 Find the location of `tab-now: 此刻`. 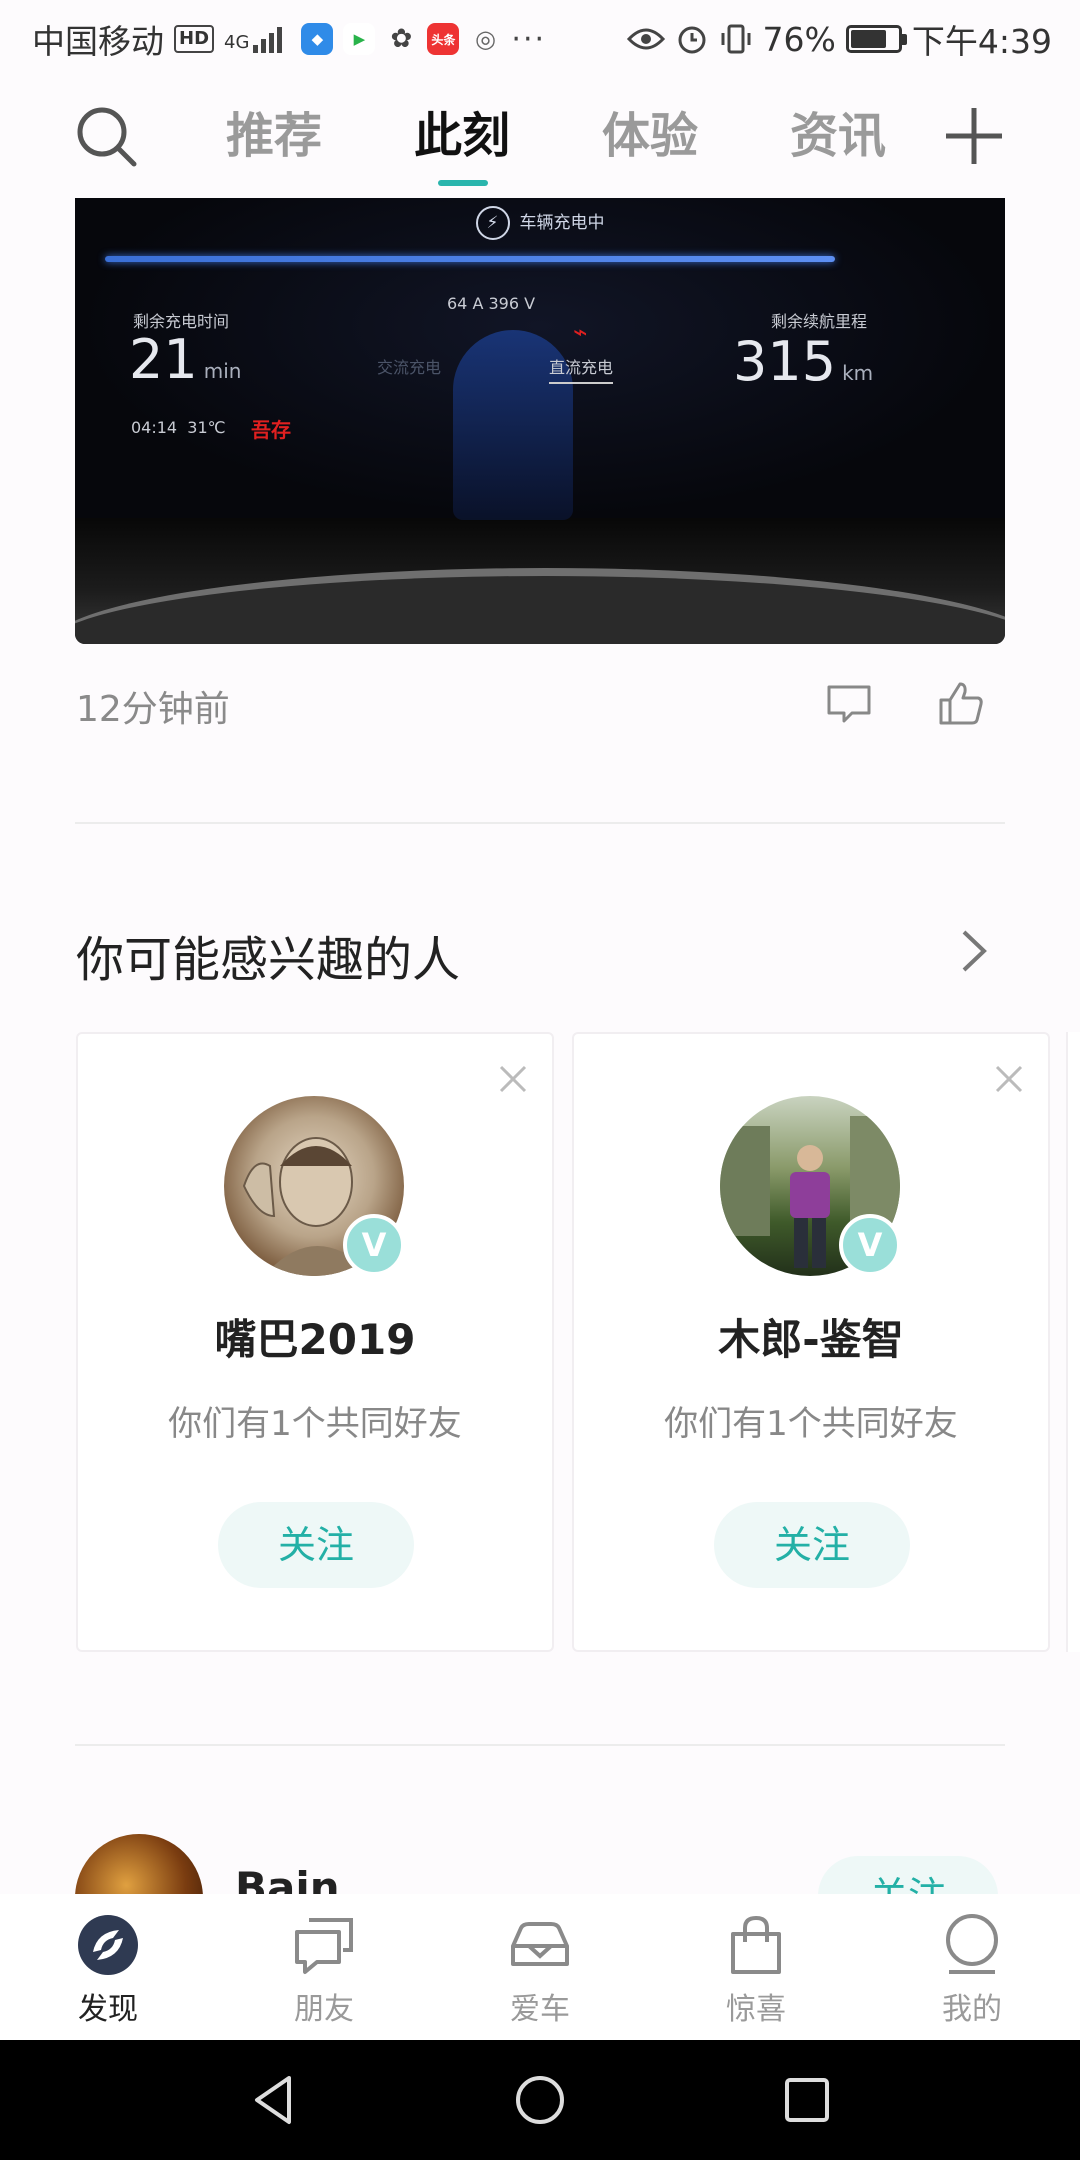

tab-now: 此刻 is located at coordinates (462, 141).